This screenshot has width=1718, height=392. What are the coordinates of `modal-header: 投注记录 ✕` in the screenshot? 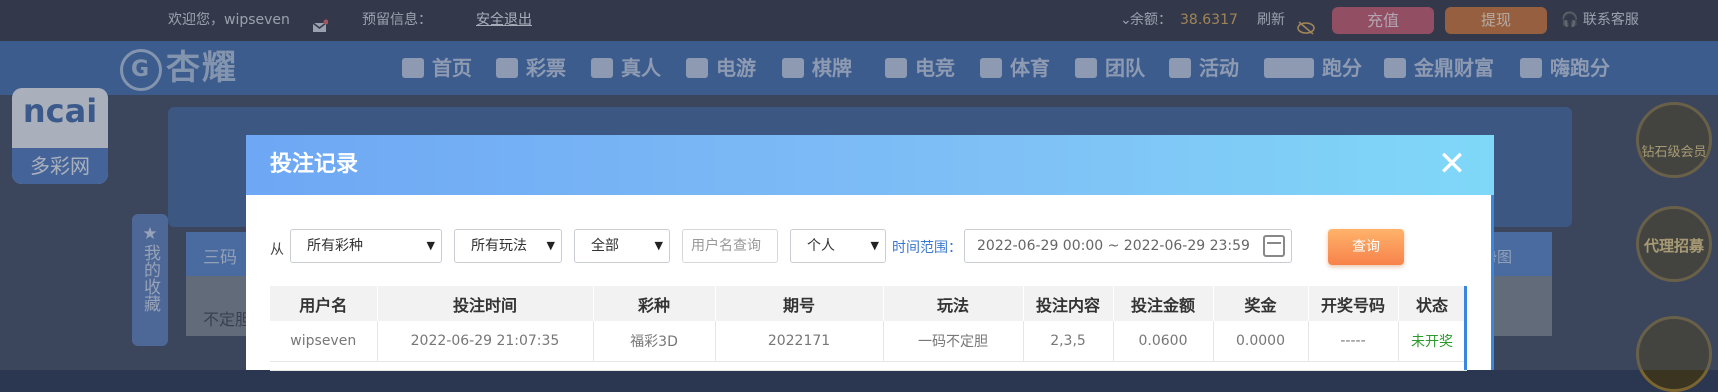 It's located at (870, 165).